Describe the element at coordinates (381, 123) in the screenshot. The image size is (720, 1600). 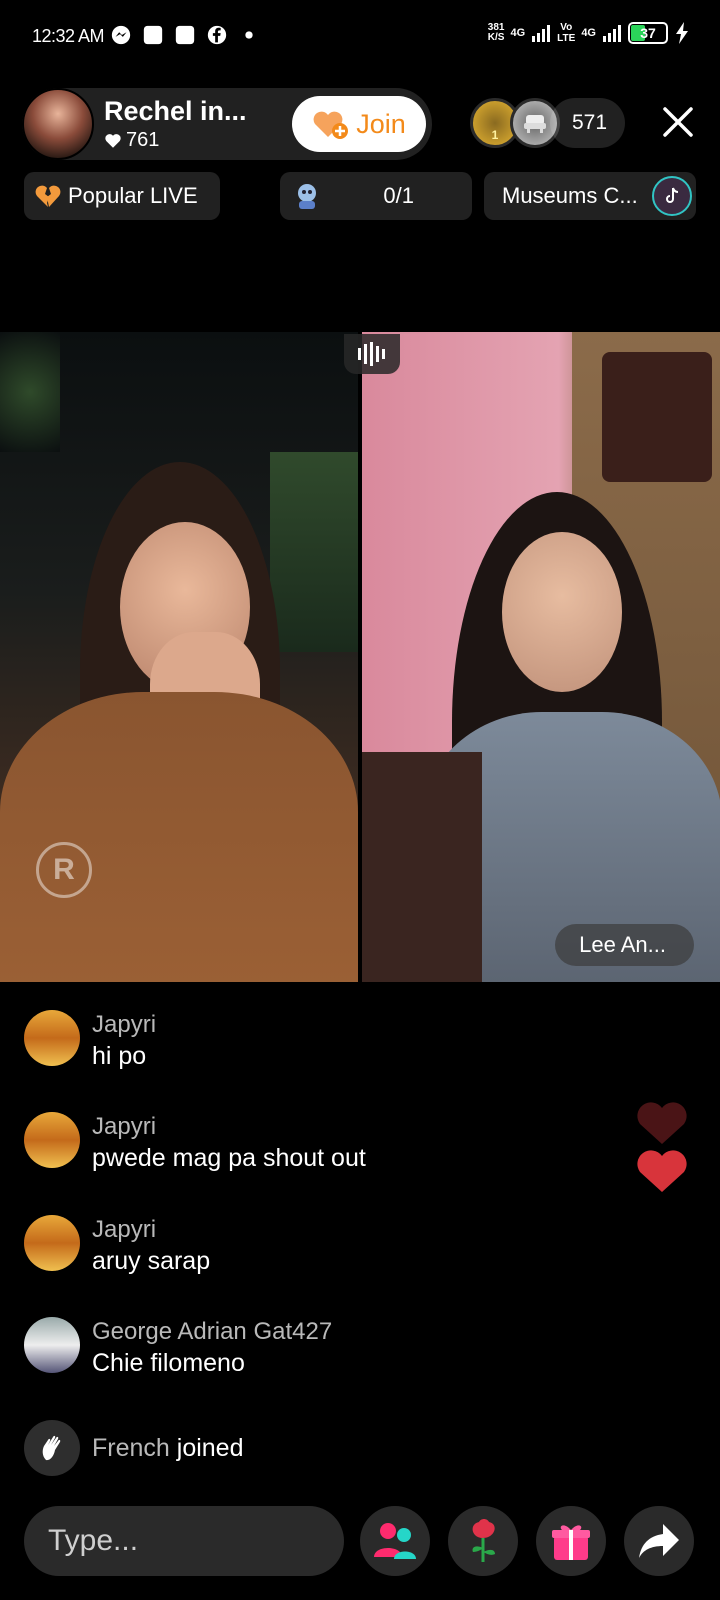
I see `join-label: Join` at that location.